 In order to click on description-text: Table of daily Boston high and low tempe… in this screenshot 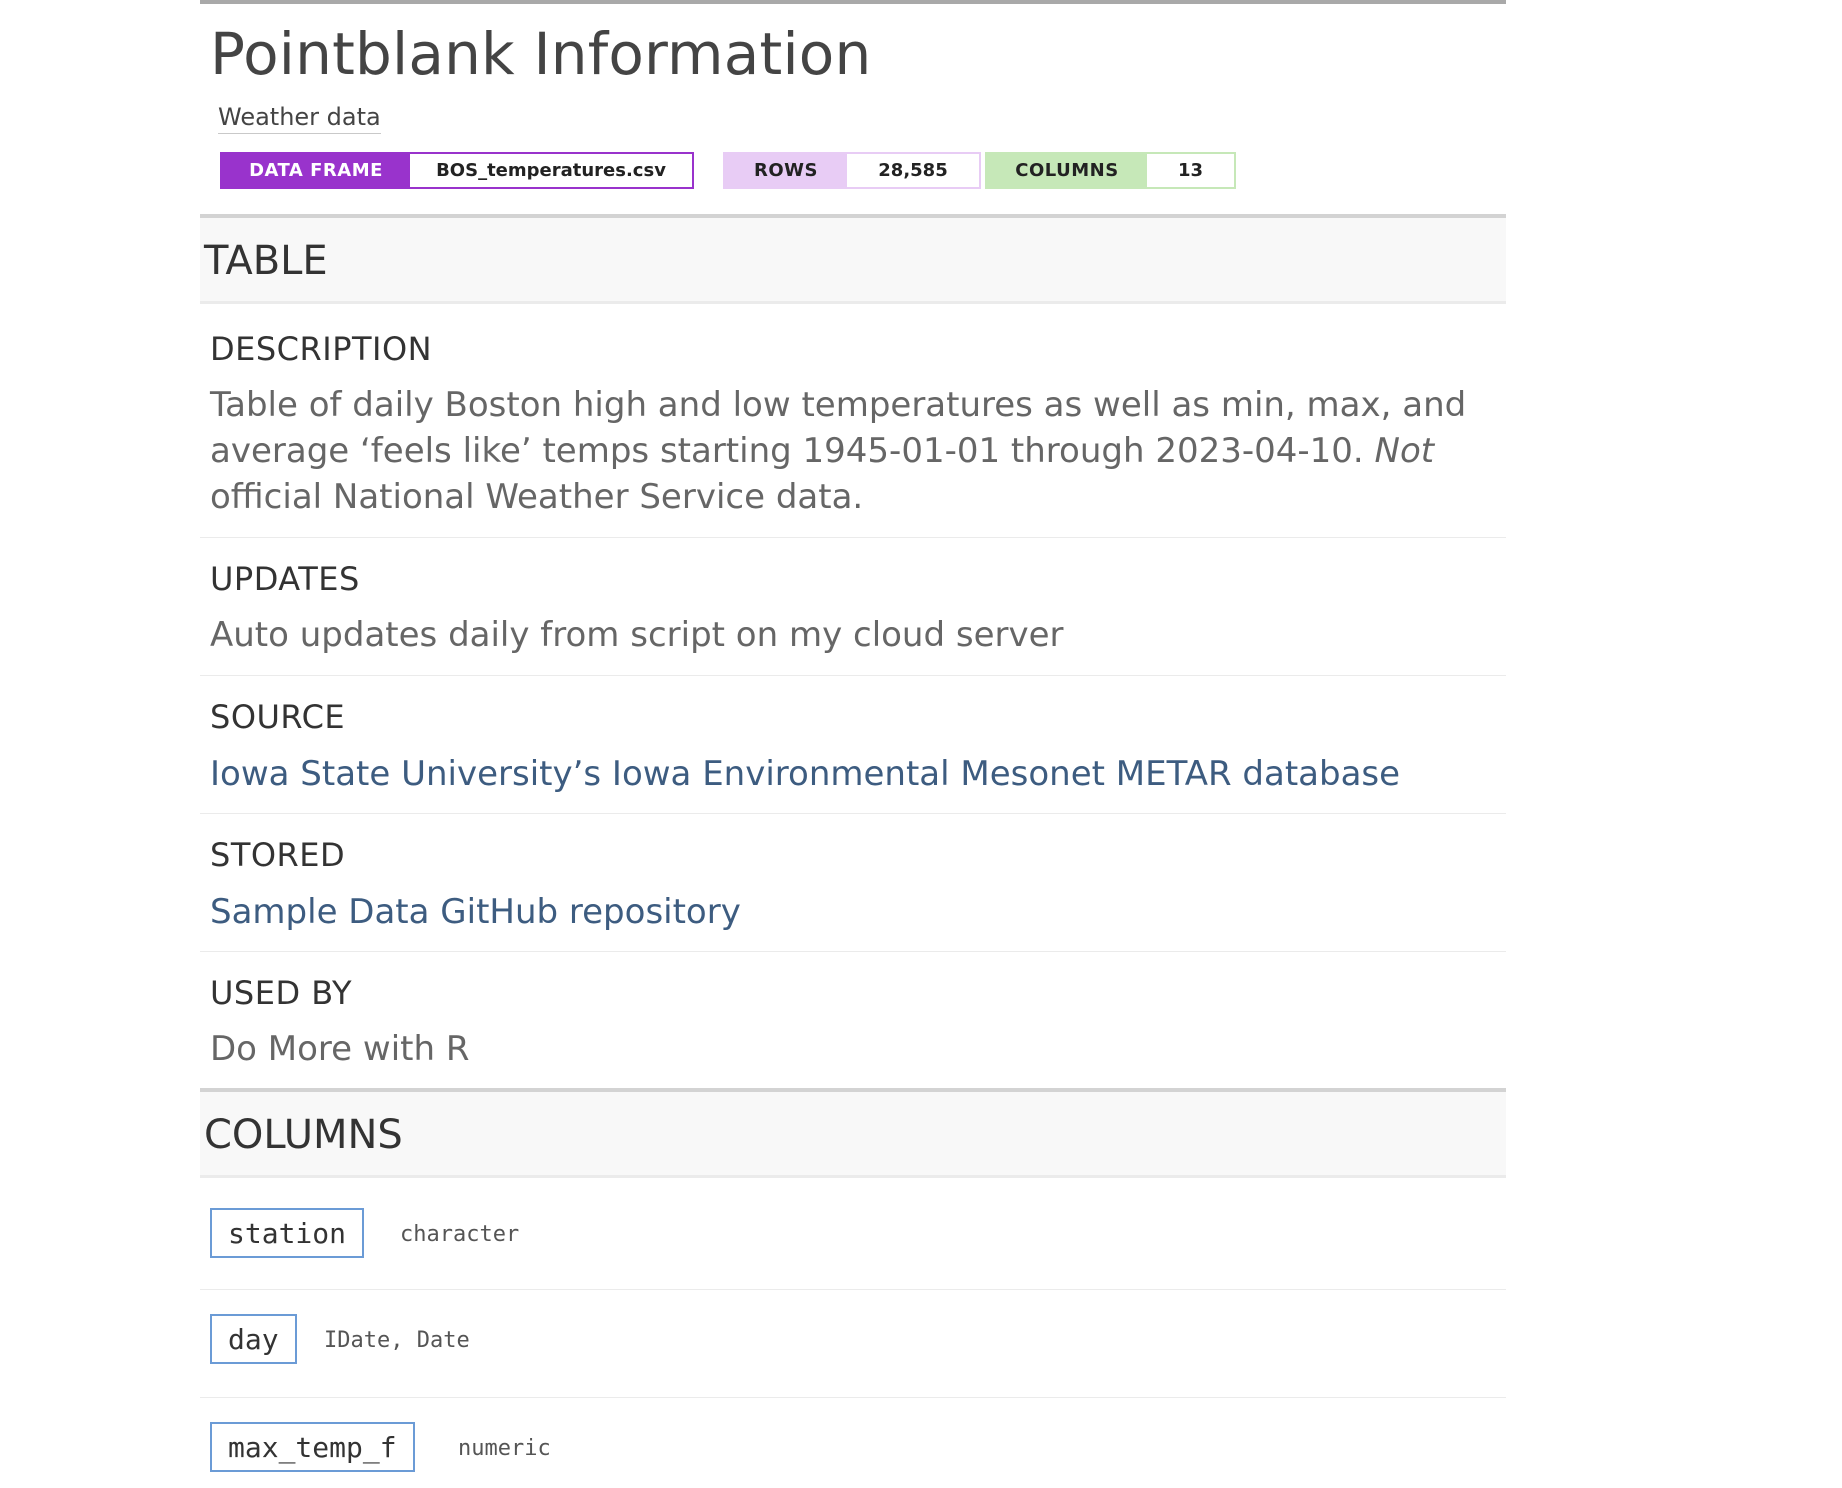, I will do `click(855, 451)`.